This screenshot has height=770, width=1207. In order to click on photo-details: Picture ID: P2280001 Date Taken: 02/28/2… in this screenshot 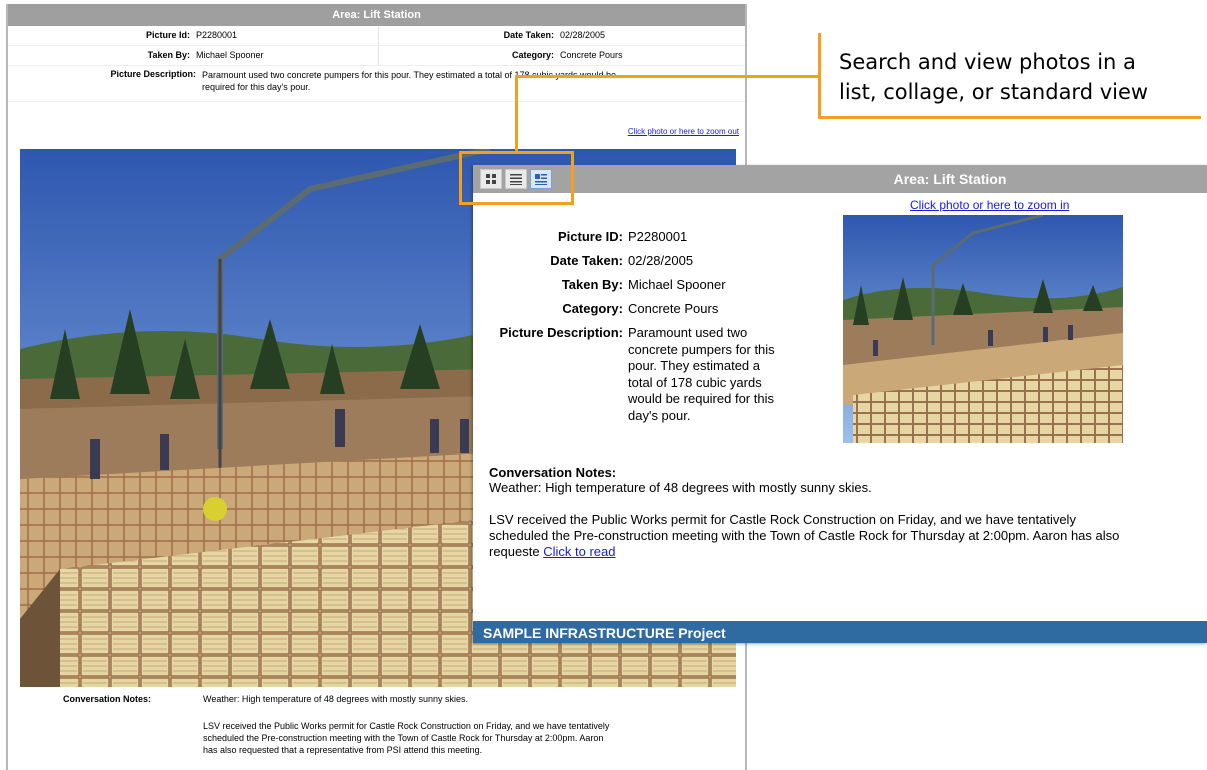, I will do `click(653, 326)`.